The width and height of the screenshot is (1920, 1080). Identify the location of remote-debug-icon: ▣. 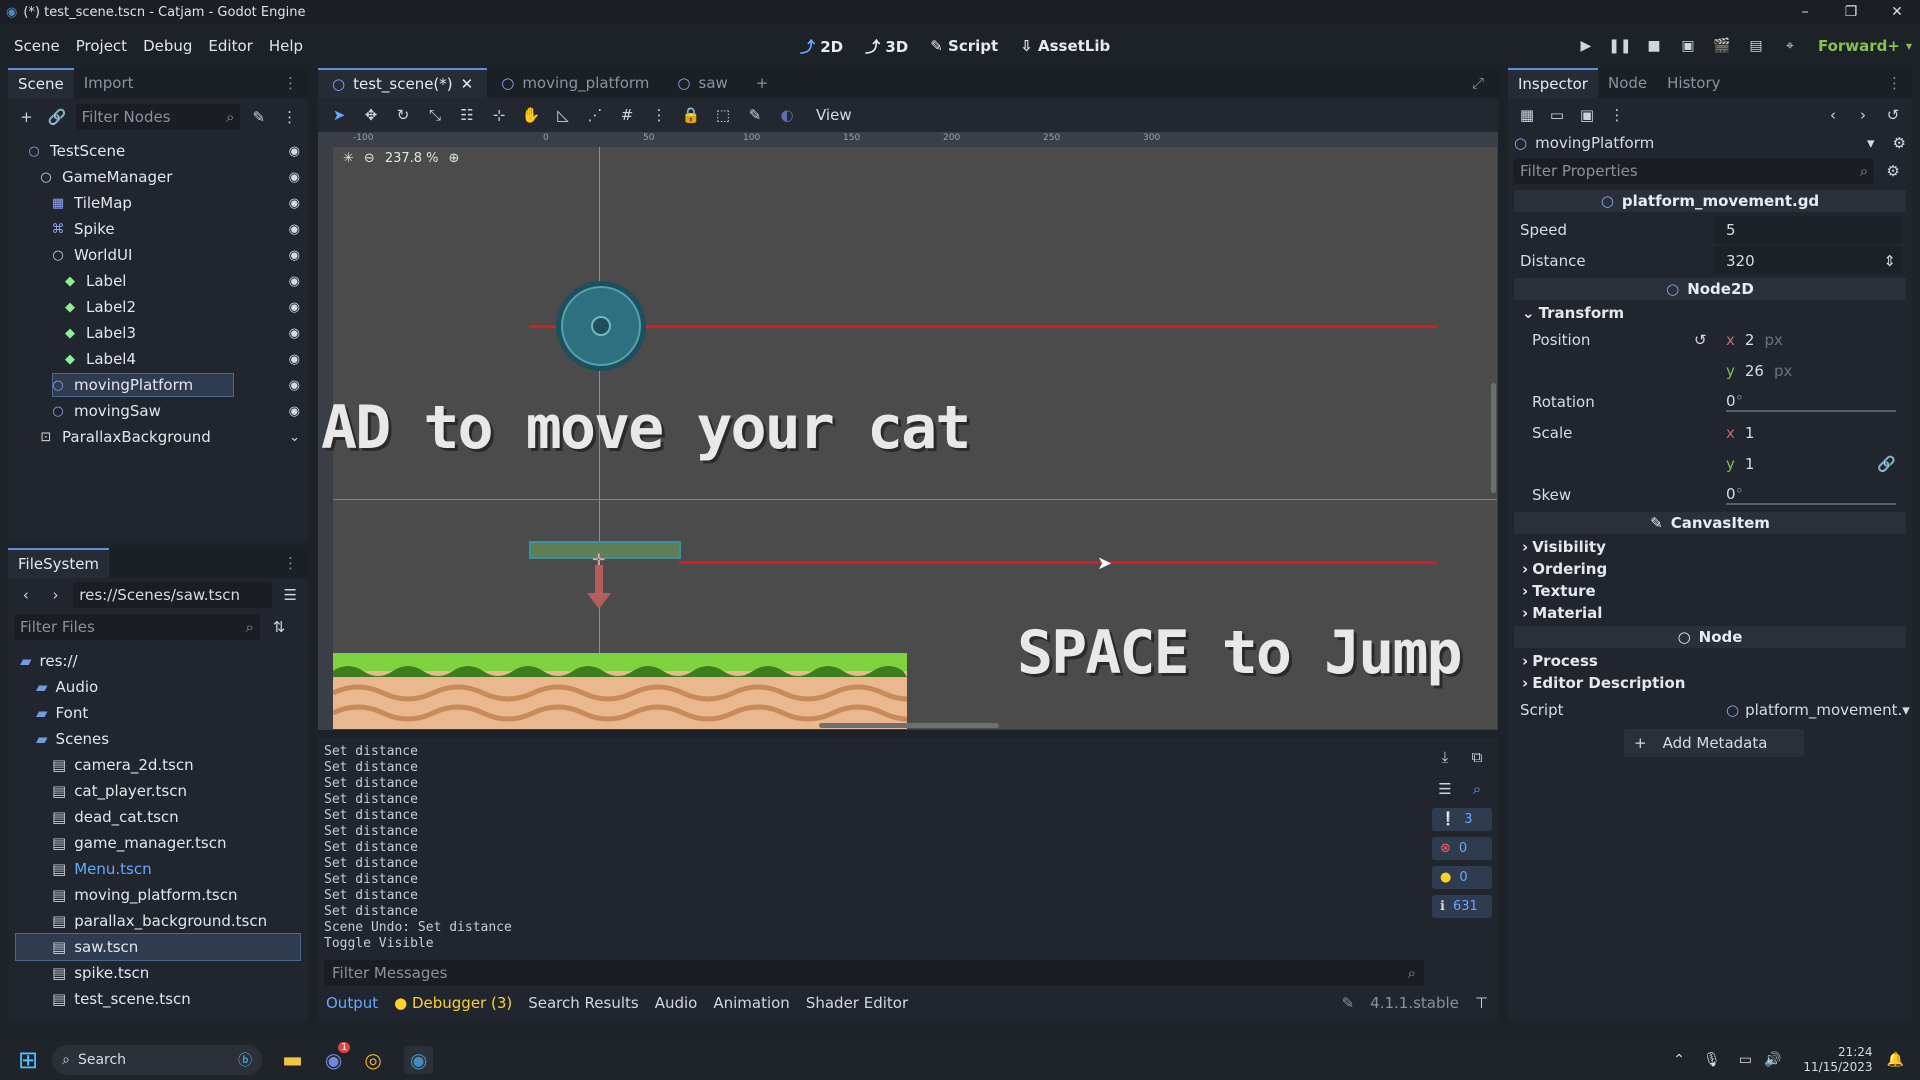
(1688, 46).